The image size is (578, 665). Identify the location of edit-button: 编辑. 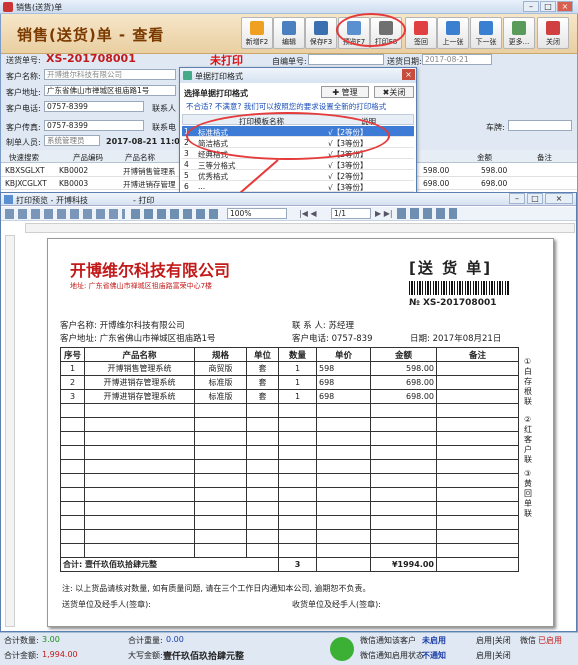
(289, 33).